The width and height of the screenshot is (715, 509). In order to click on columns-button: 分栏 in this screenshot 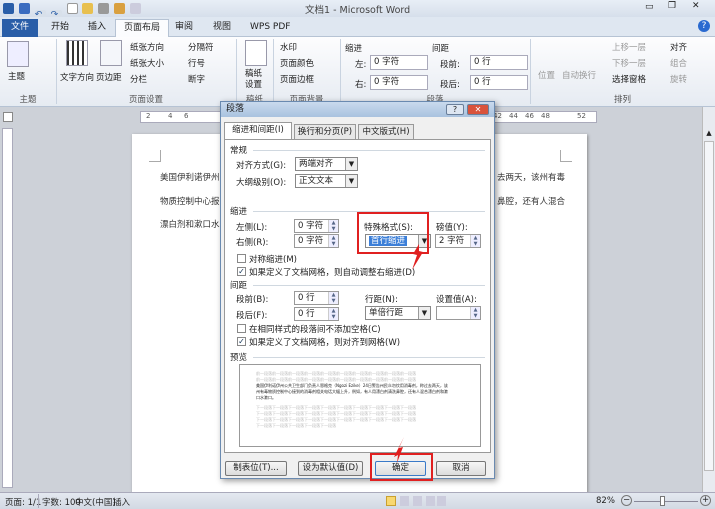, I will do `click(138, 79)`.